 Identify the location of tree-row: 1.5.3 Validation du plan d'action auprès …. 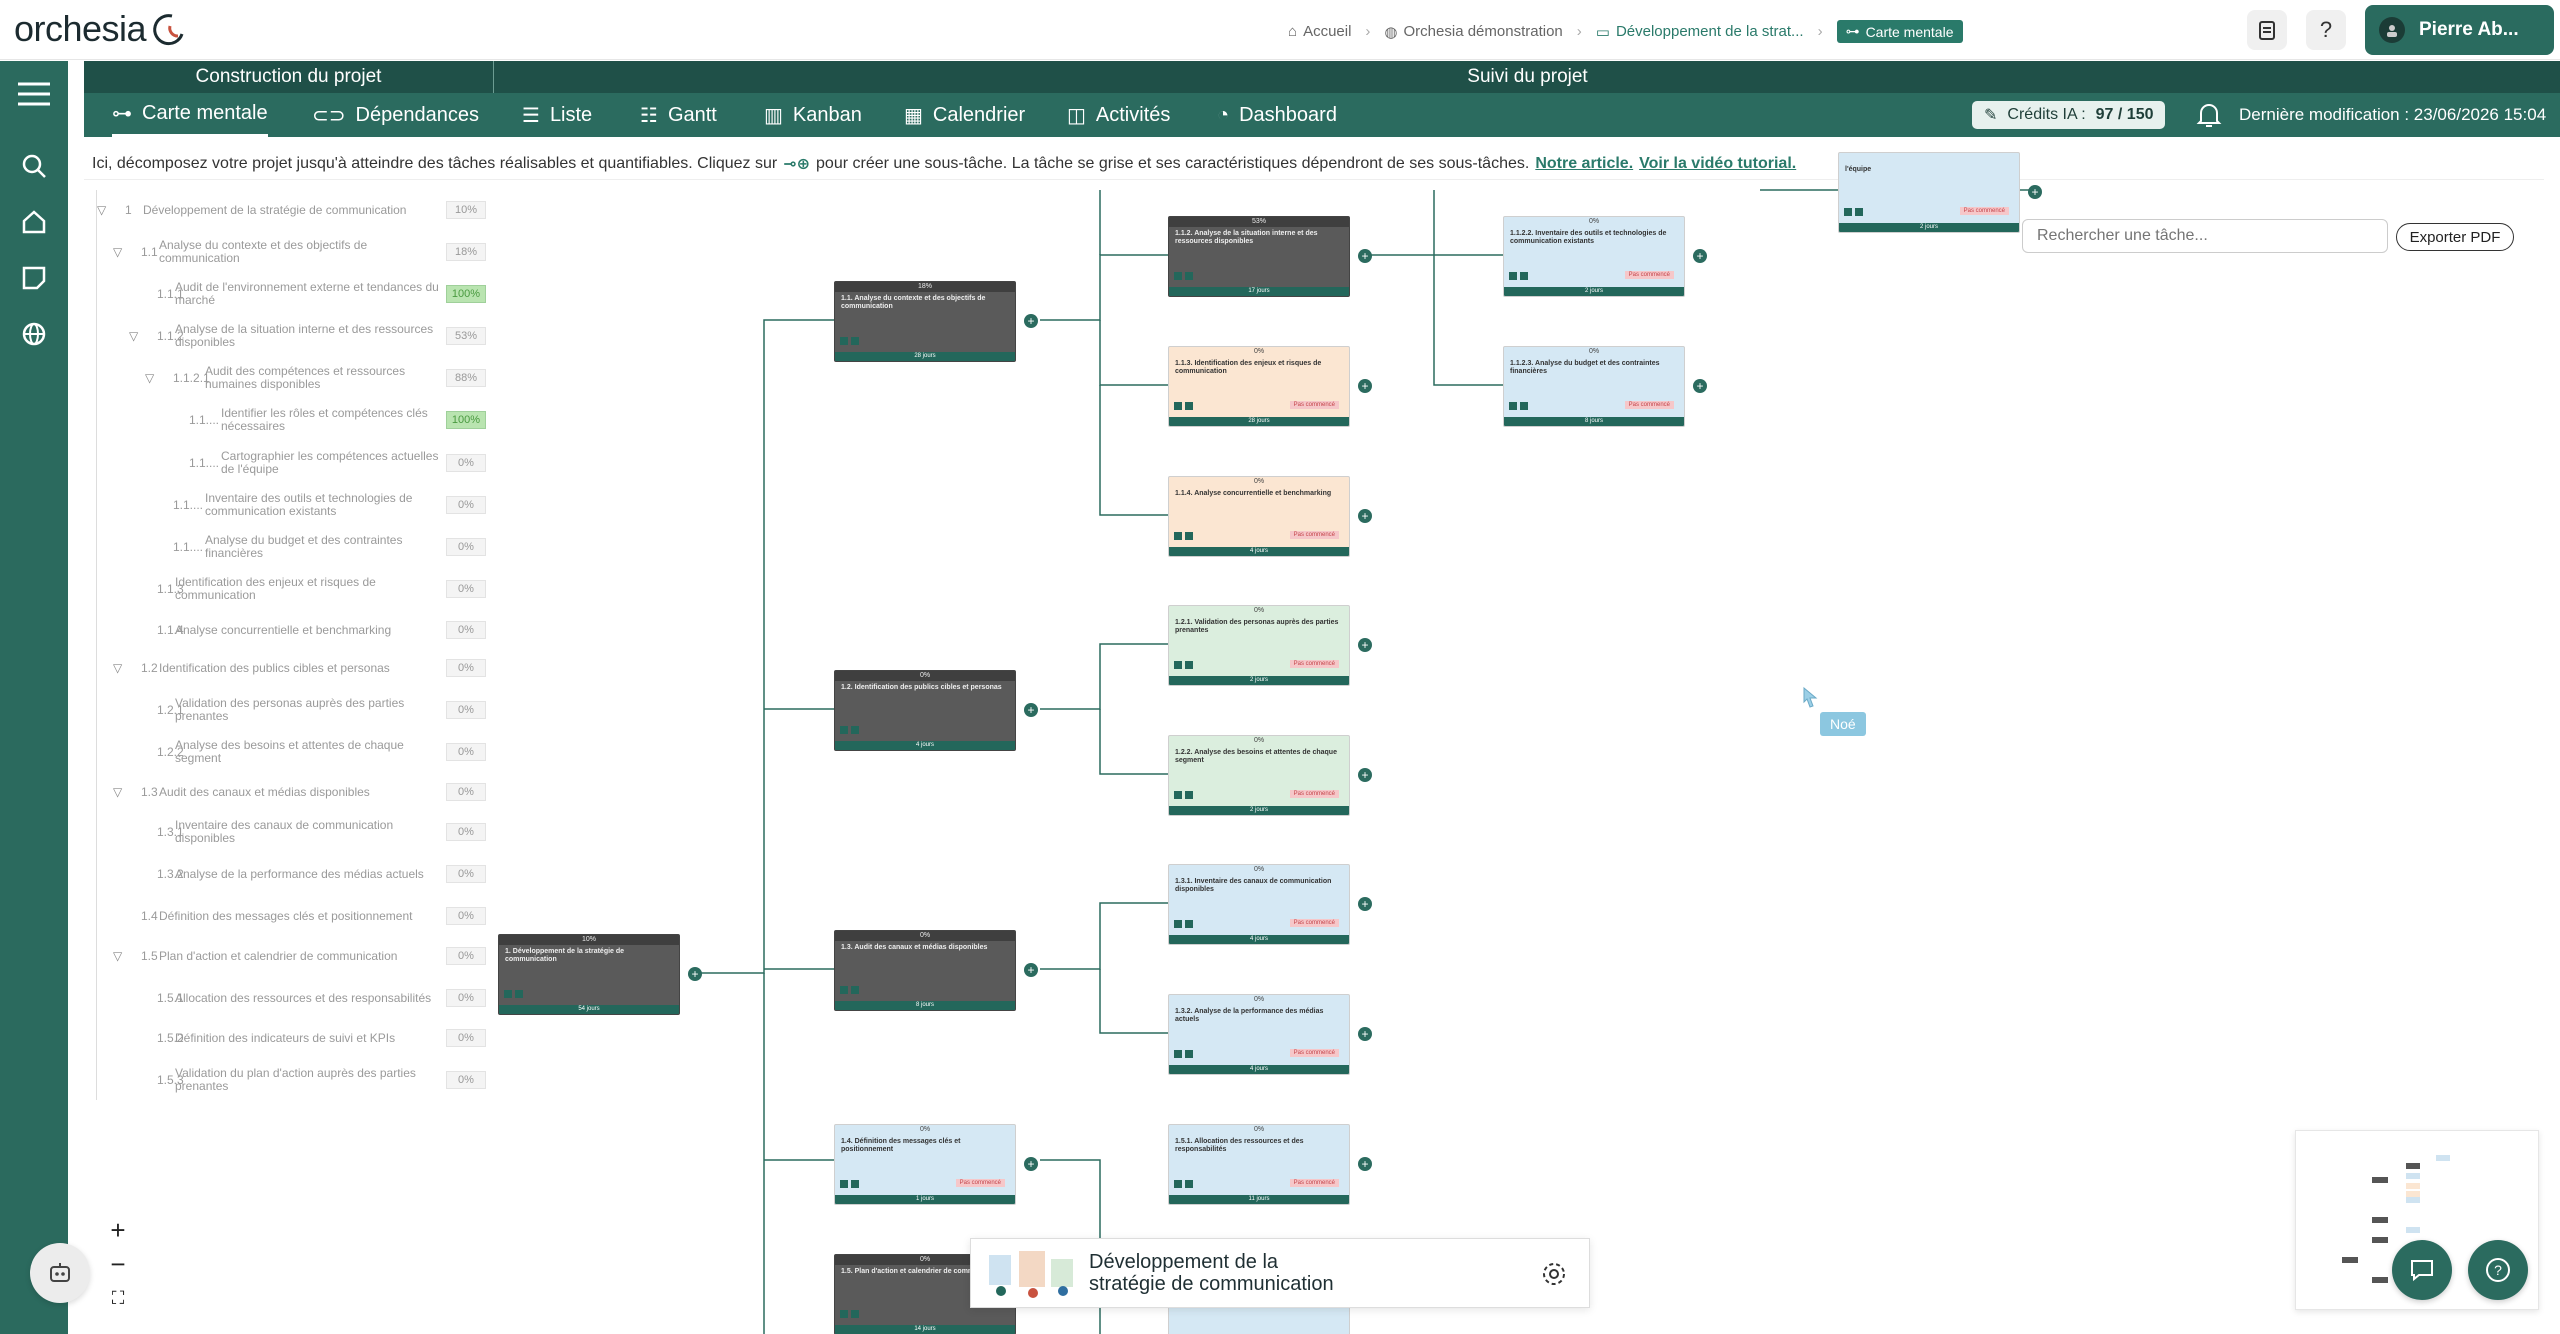
(294, 1080).